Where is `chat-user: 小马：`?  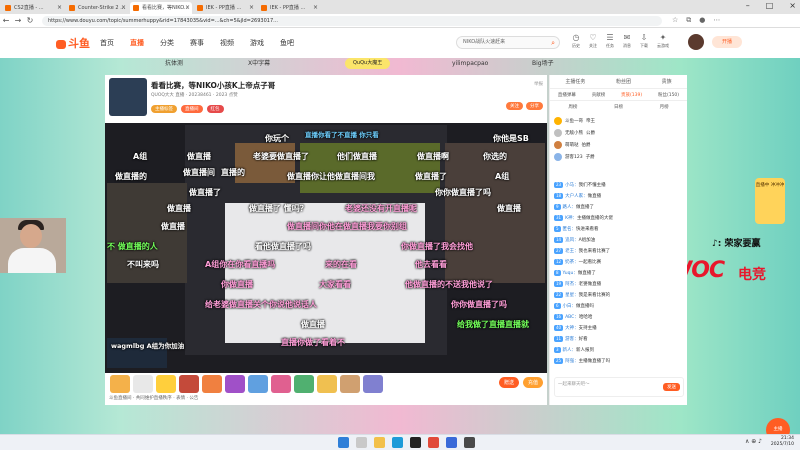
chat-user: 小马： is located at coordinates (572, 185).